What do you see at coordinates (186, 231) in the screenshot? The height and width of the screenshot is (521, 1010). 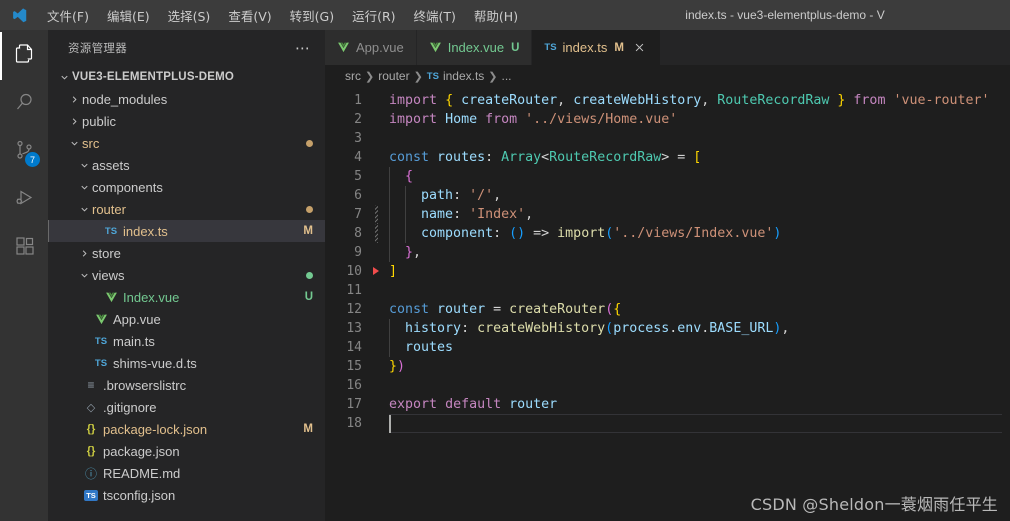 I see `tree-item-index-ts: TS index.ts M` at bounding box center [186, 231].